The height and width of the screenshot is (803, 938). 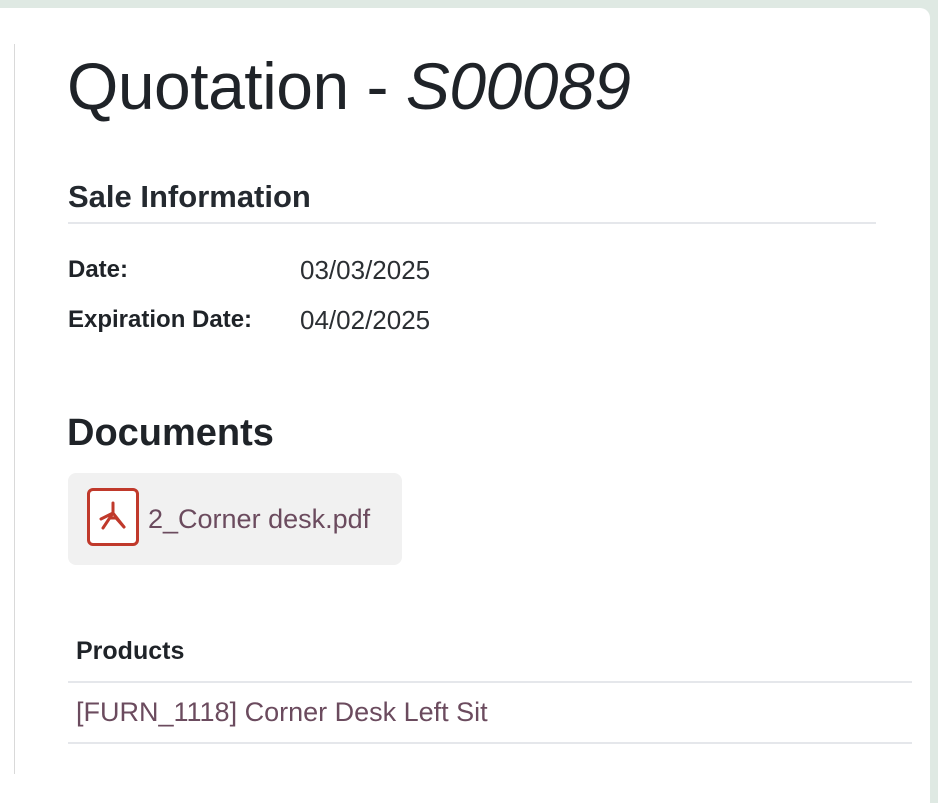 I want to click on document-attachment: 2_Corner desk.pdf, so click(x=235, y=519).